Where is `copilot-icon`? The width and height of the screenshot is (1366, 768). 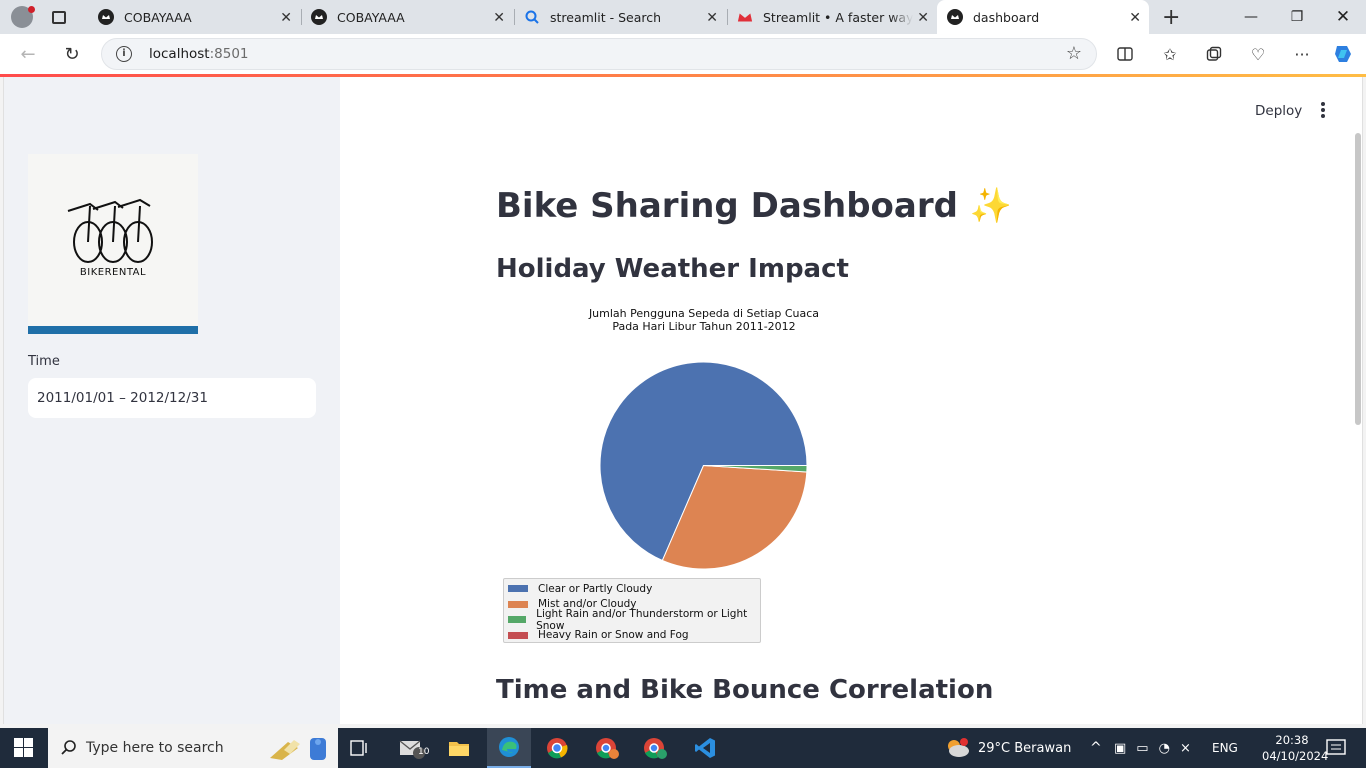 copilot-icon is located at coordinates (1344, 54).